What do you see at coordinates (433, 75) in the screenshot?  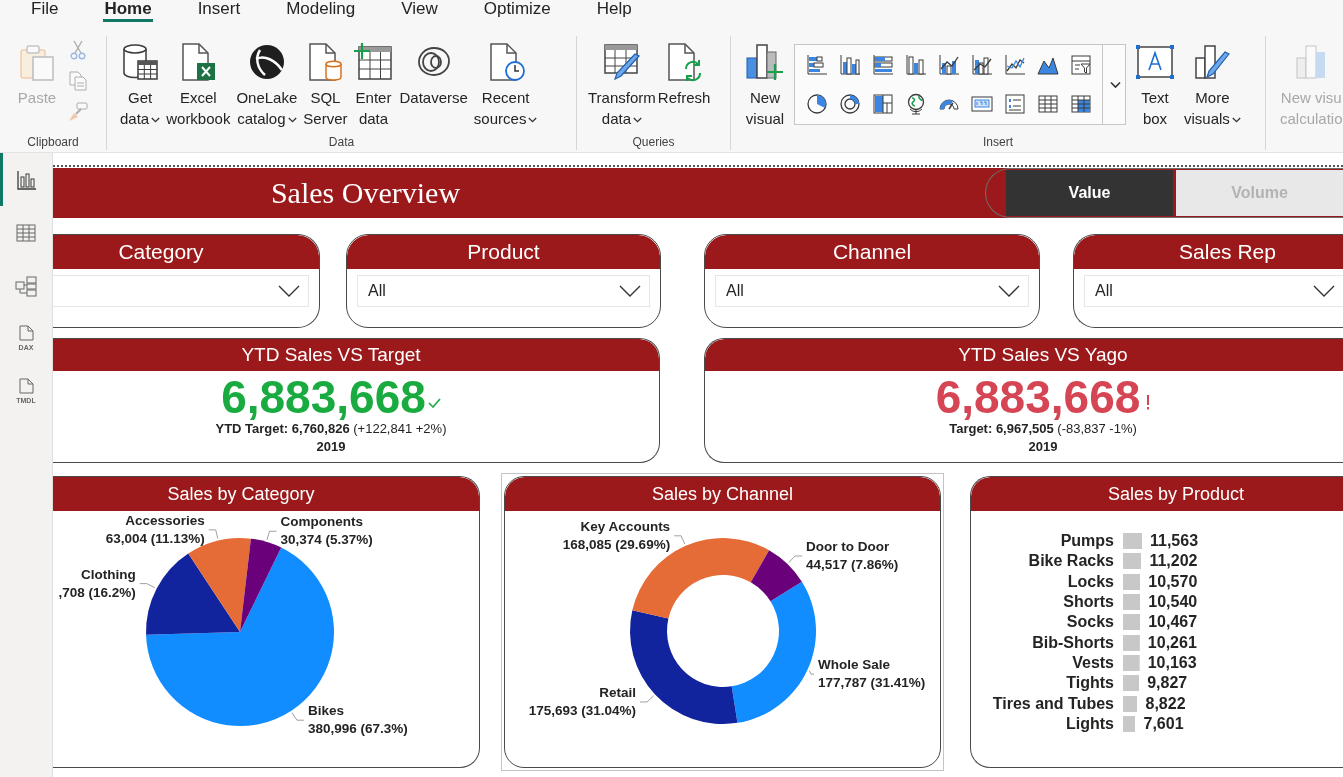 I see `ribbon-button: Dataverse` at bounding box center [433, 75].